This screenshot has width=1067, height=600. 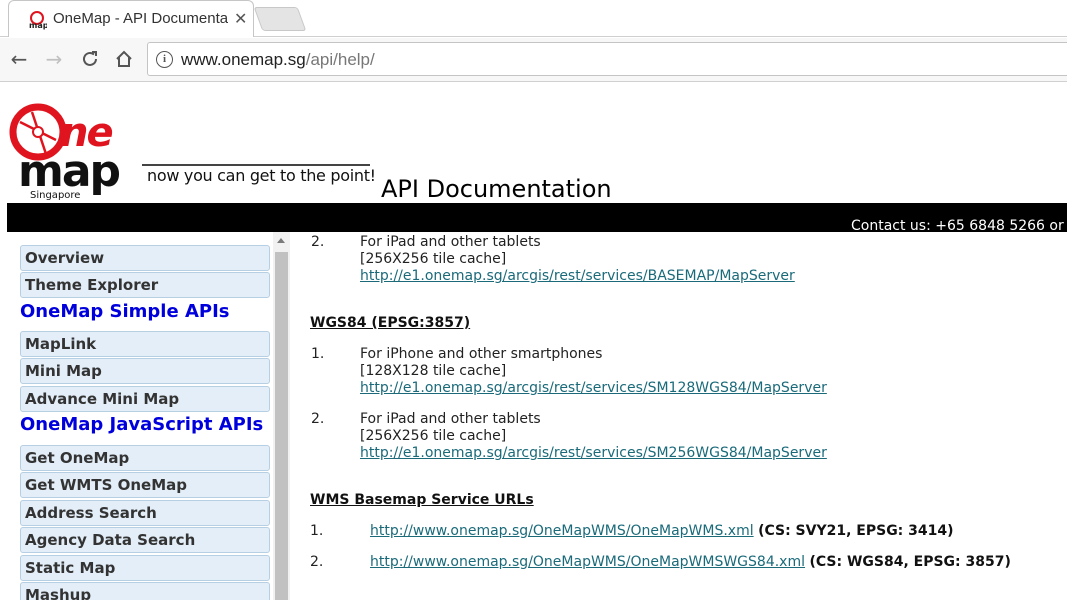 I want to click on svg-text: map, so click(x=38, y=25).